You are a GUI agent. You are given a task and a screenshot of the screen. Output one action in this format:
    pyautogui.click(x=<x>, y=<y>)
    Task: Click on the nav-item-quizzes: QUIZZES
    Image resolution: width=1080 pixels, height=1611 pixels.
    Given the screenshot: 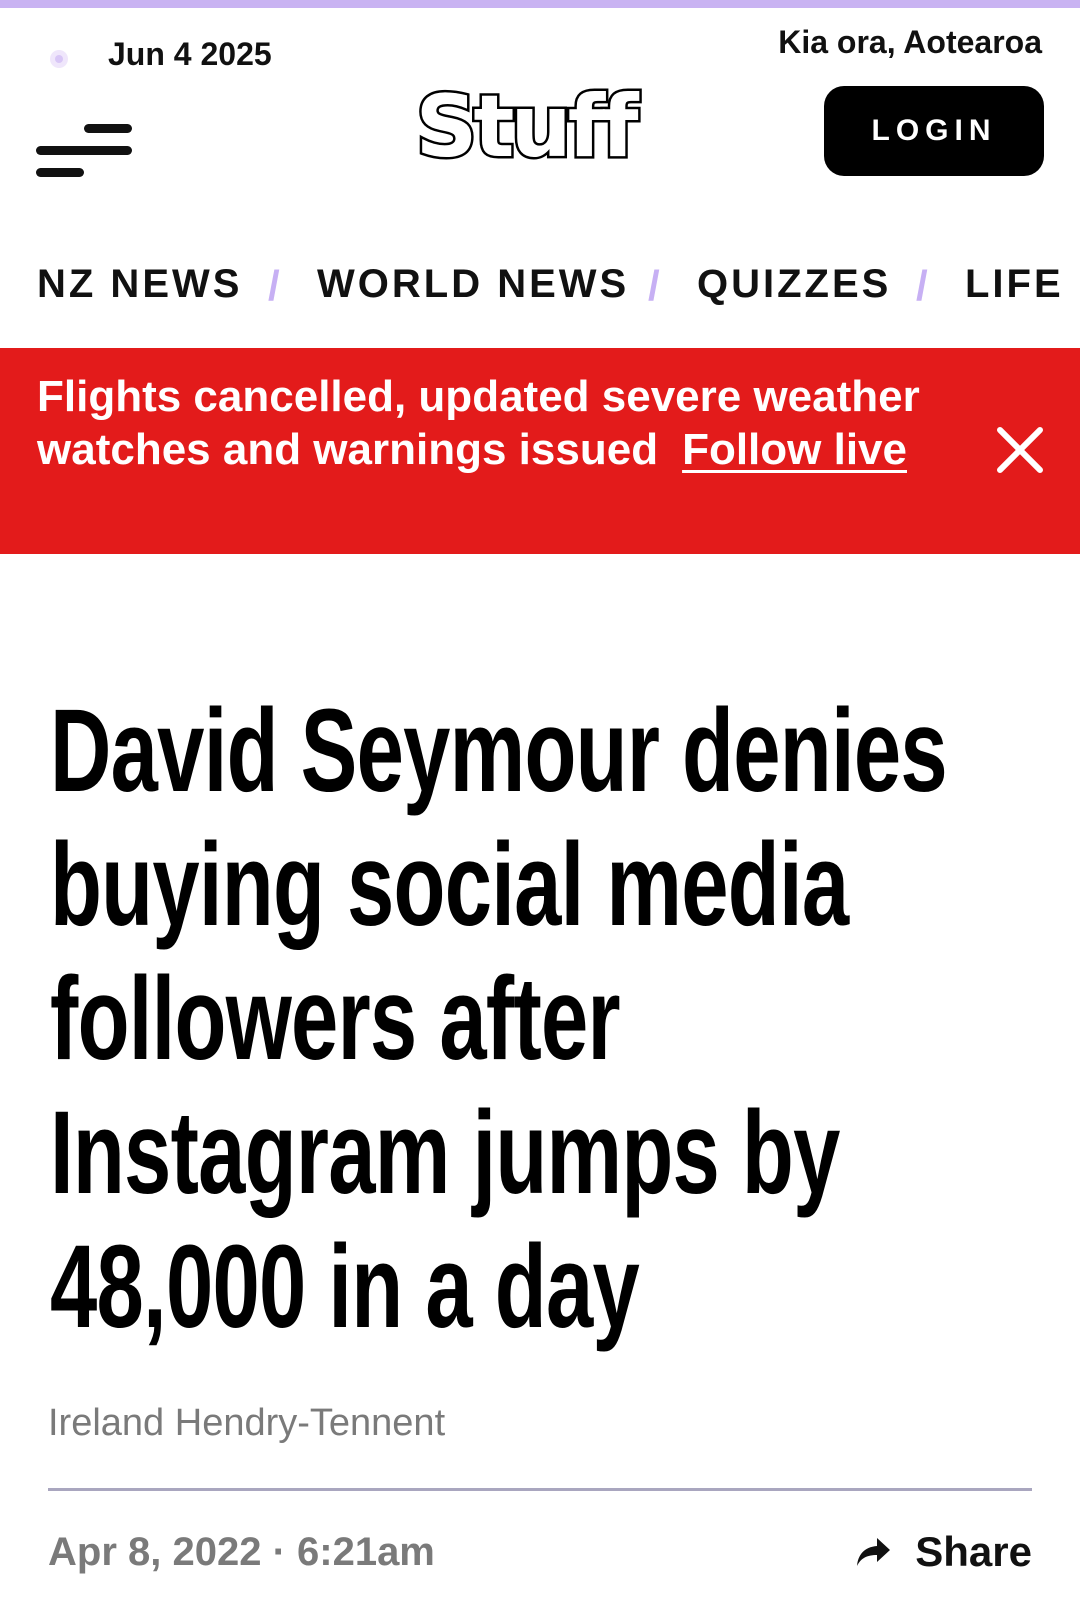 What is the action you would take?
    pyautogui.click(x=794, y=284)
    